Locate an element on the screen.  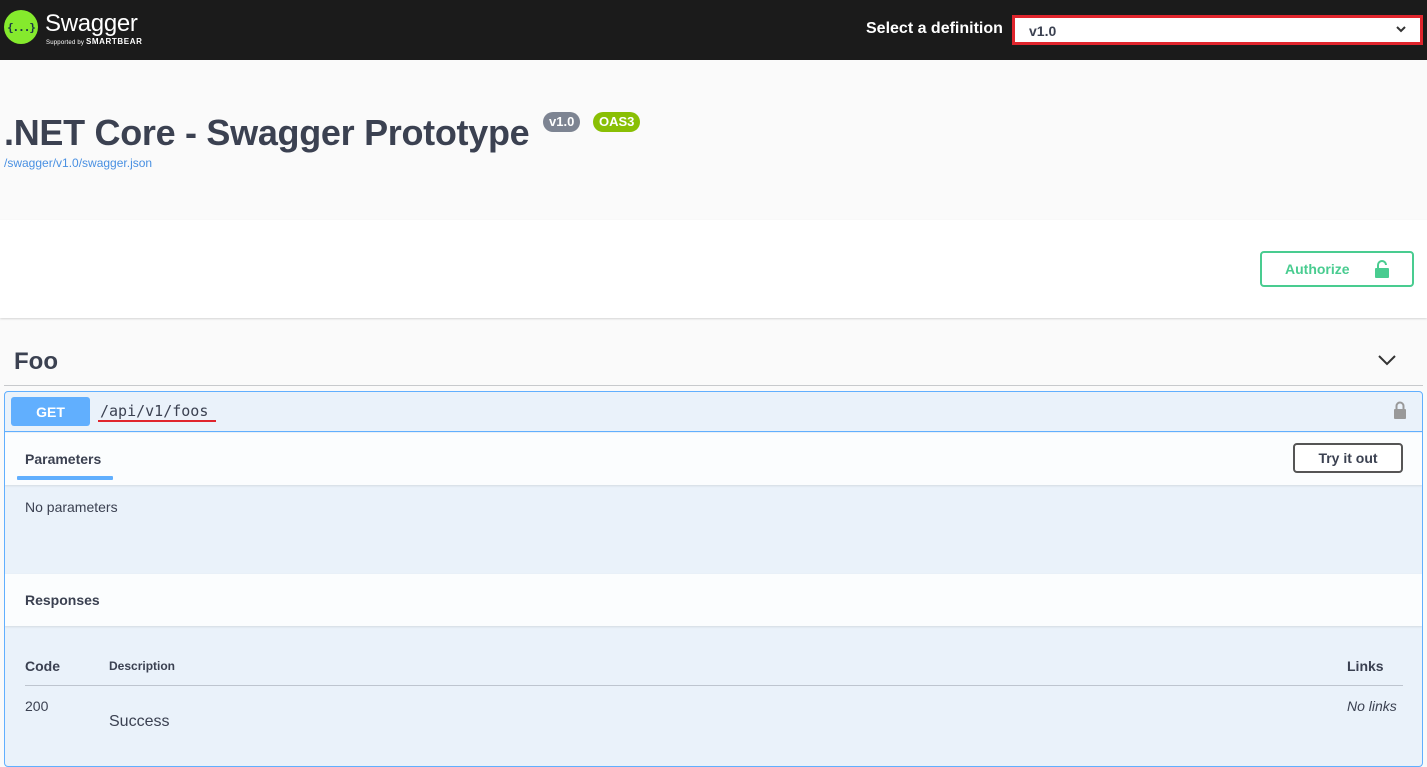
column-header-description: Description is located at coordinates (142, 666).